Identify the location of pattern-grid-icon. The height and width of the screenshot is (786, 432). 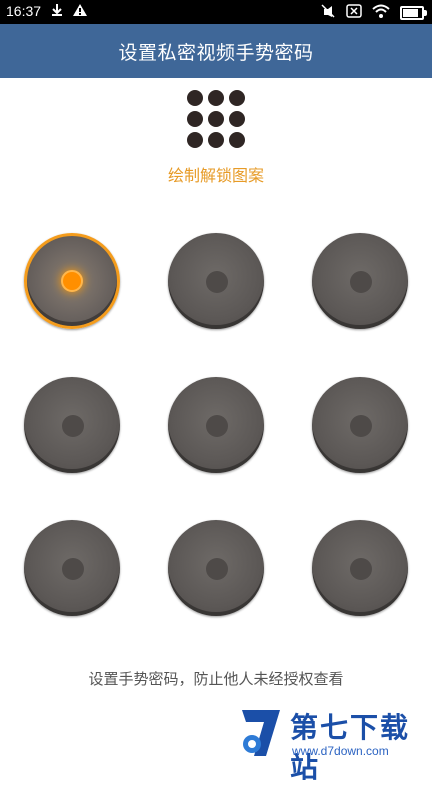
(217, 120).